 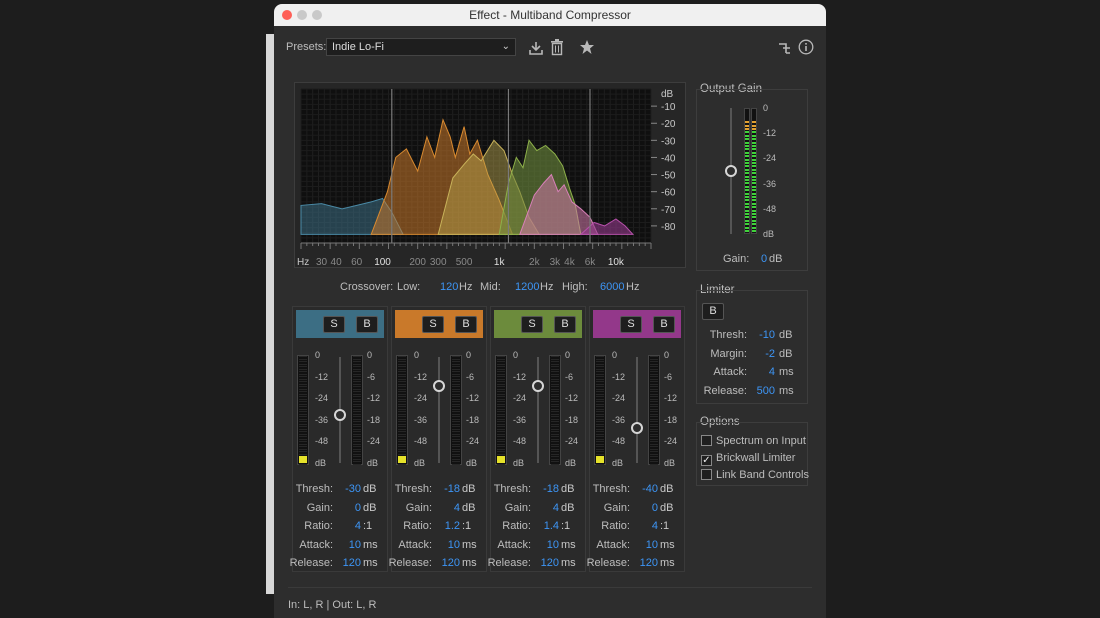 What do you see at coordinates (438, 262) in the screenshot?
I see `spectrum-hz-tick: 300` at bounding box center [438, 262].